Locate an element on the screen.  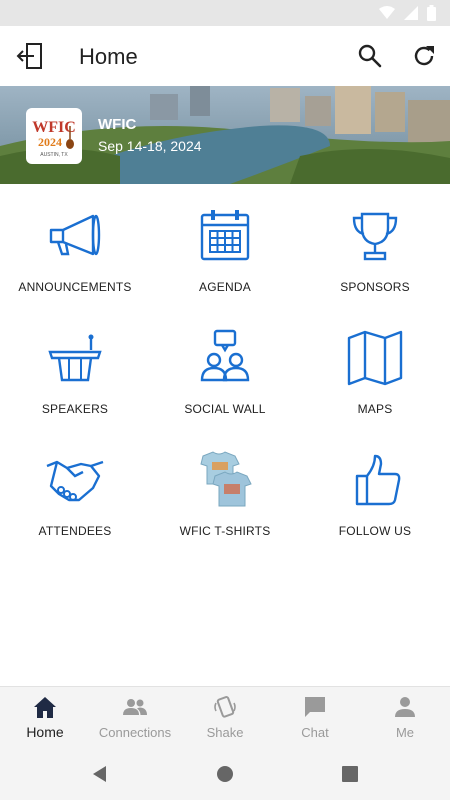
svg-text: 2024 is located at coordinates (50, 142).